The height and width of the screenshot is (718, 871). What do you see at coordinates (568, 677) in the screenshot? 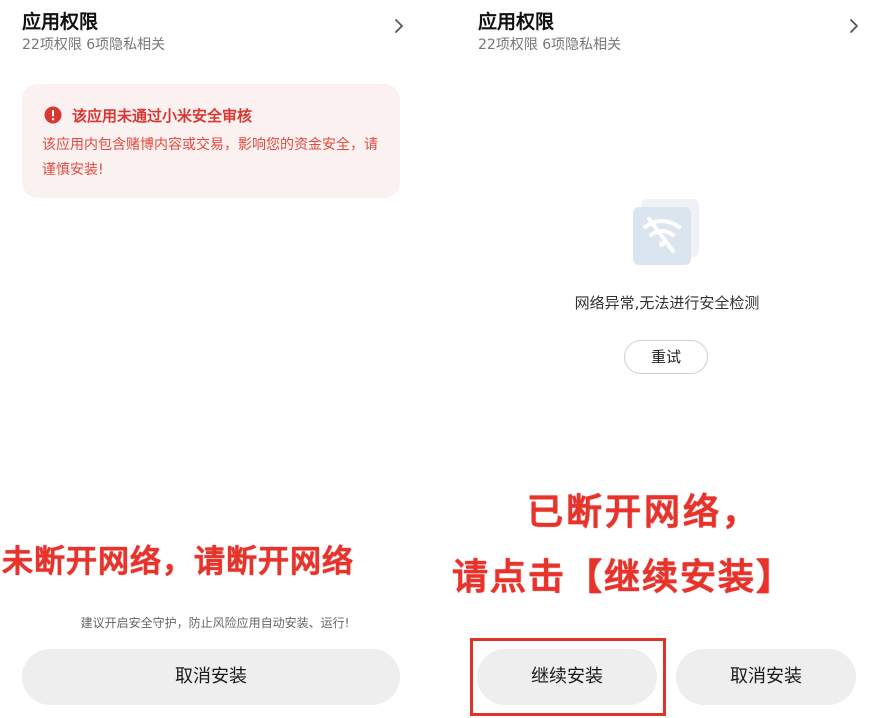
I see `continue-highlight-box` at bounding box center [568, 677].